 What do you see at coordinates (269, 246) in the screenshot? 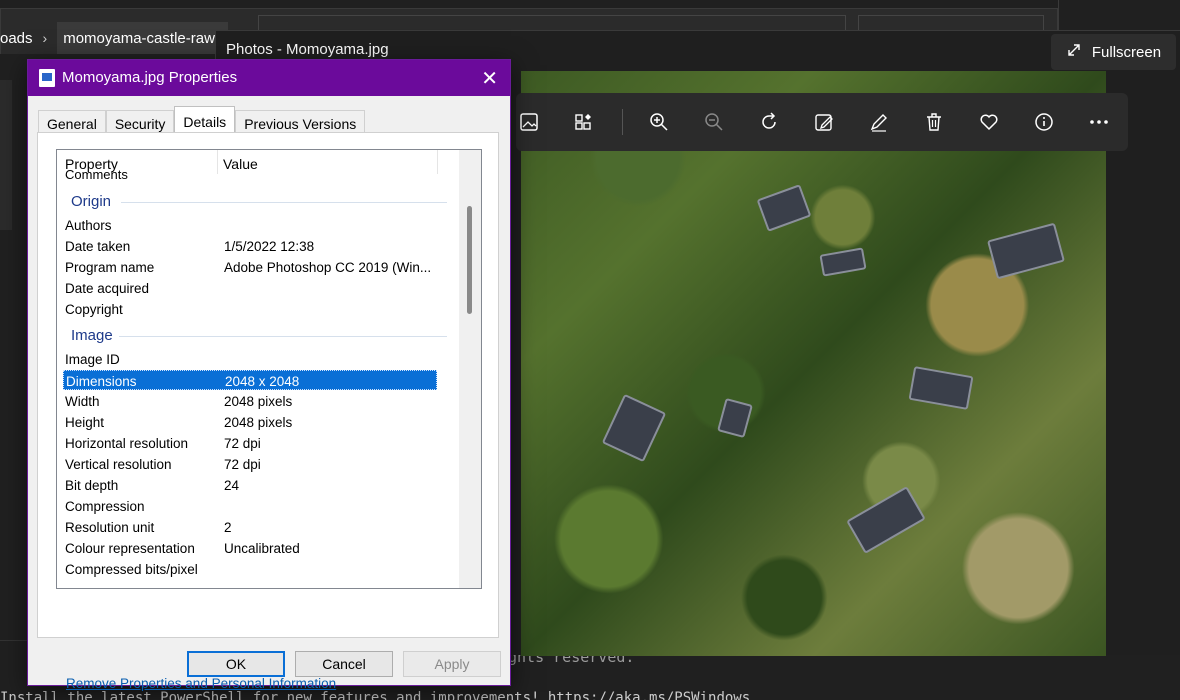
I see `property-value: 1/5/2022 12:38` at bounding box center [269, 246].